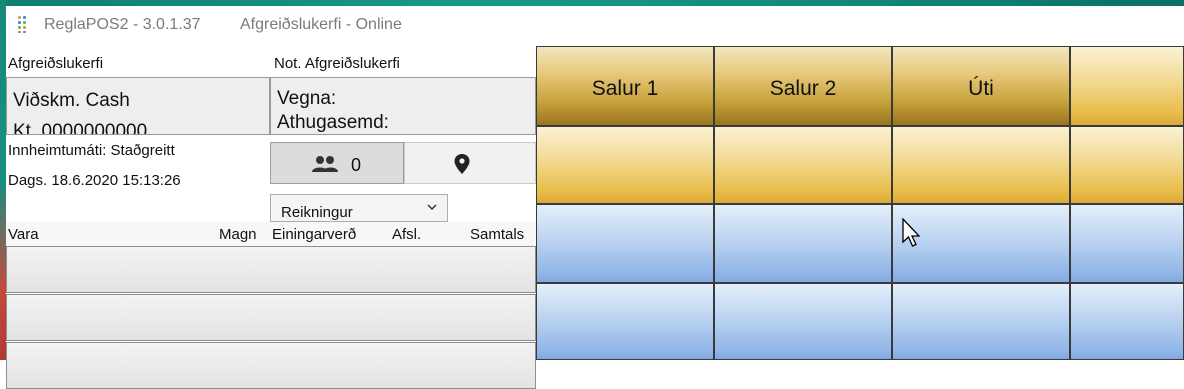 This screenshot has height=389, width=1184. Describe the element at coordinates (497, 234) in the screenshot. I see `col-total: Samtals` at that location.